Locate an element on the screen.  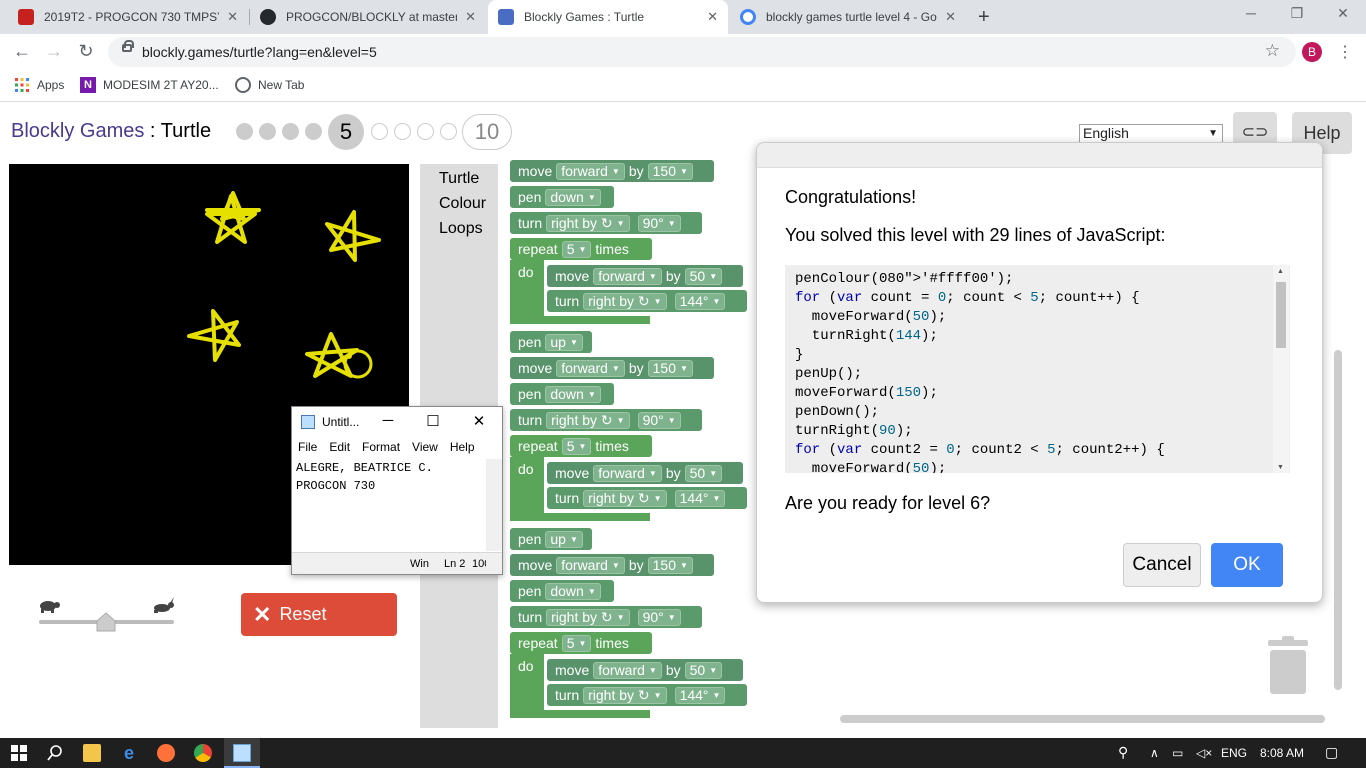
code-scrollbar: ▲ ▼ is located at coordinates (1281, 369).